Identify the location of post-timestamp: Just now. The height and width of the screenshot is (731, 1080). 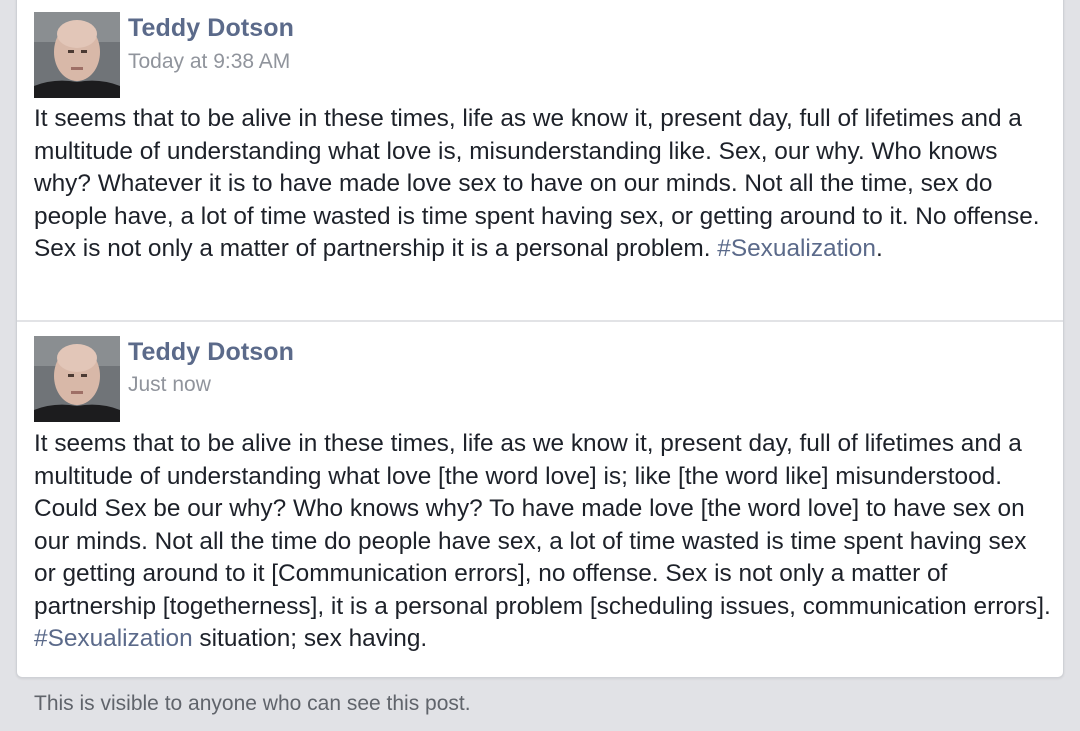
(169, 385).